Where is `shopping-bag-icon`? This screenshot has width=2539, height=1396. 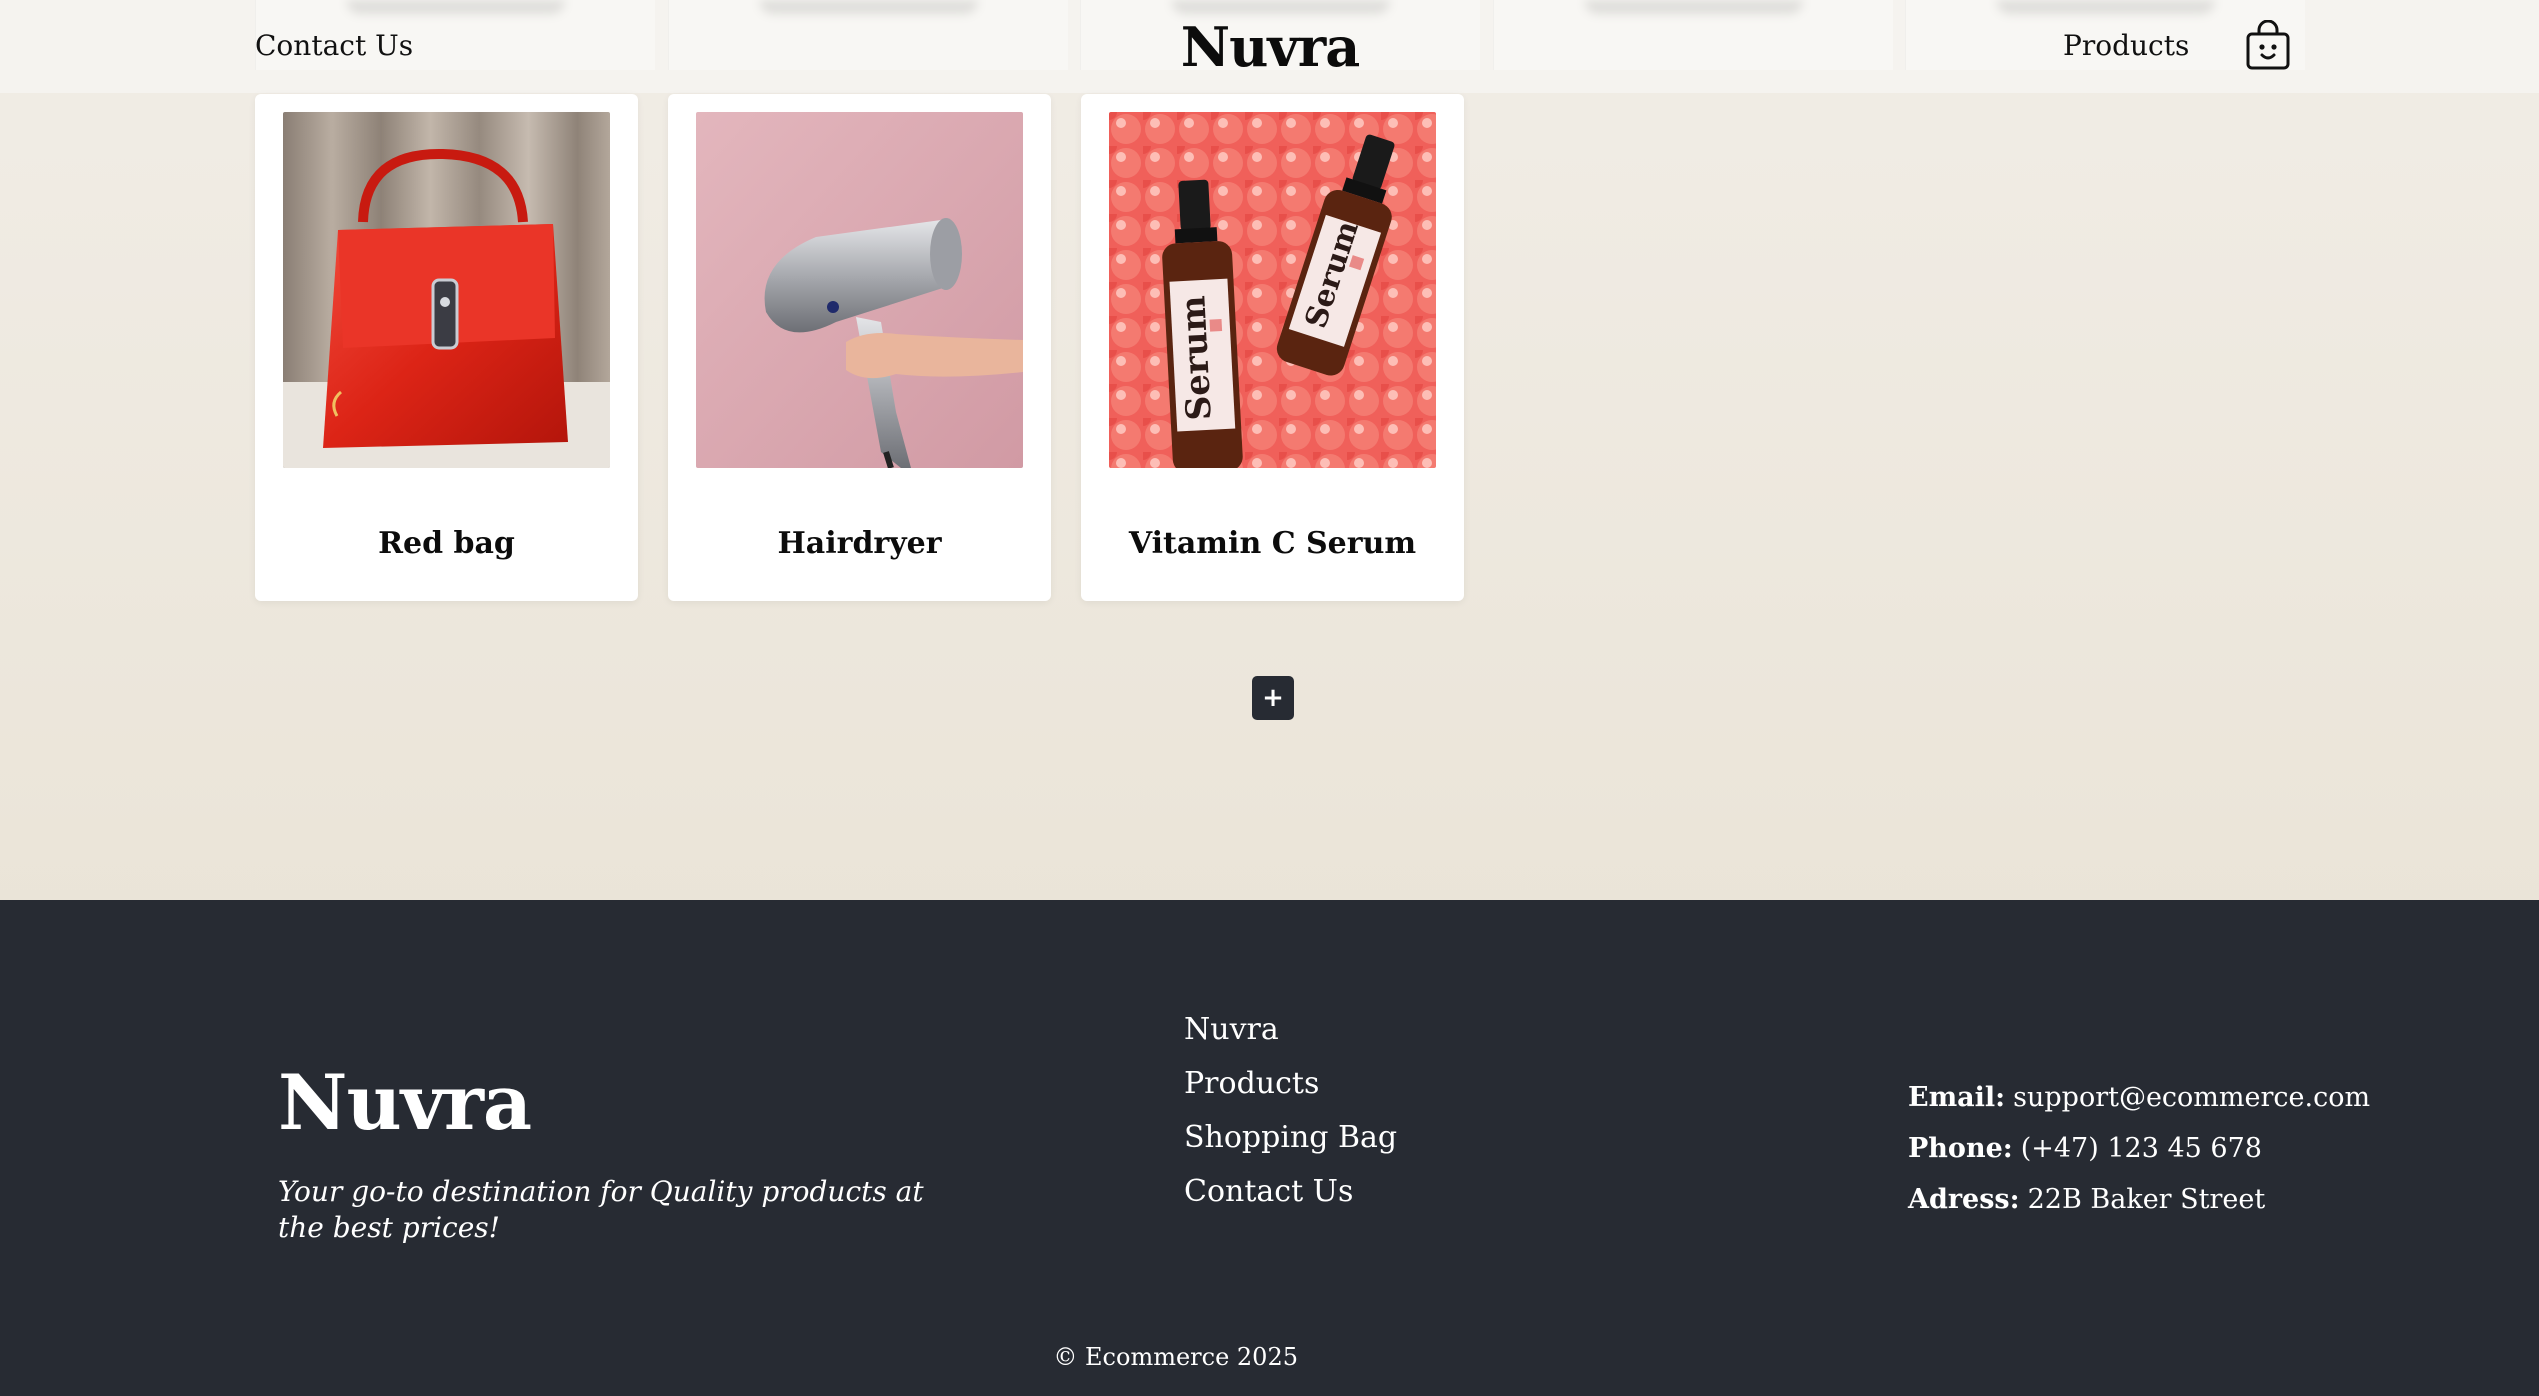
shopping-bag-icon is located at coordinates (2268, 45).